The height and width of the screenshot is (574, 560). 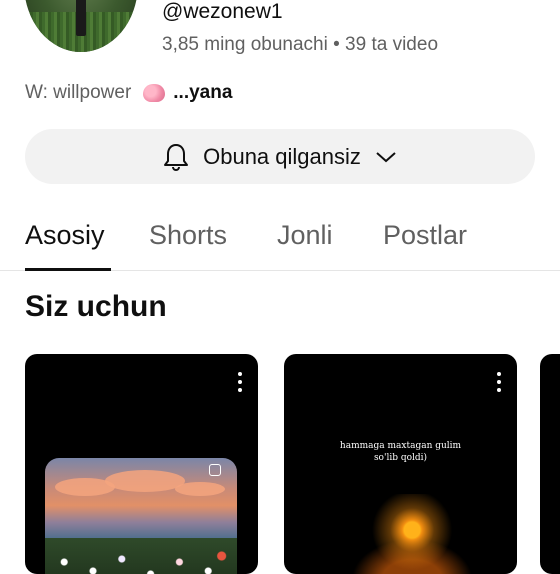 I want to click on active-tab-indicator, so click(x=68, y=269).